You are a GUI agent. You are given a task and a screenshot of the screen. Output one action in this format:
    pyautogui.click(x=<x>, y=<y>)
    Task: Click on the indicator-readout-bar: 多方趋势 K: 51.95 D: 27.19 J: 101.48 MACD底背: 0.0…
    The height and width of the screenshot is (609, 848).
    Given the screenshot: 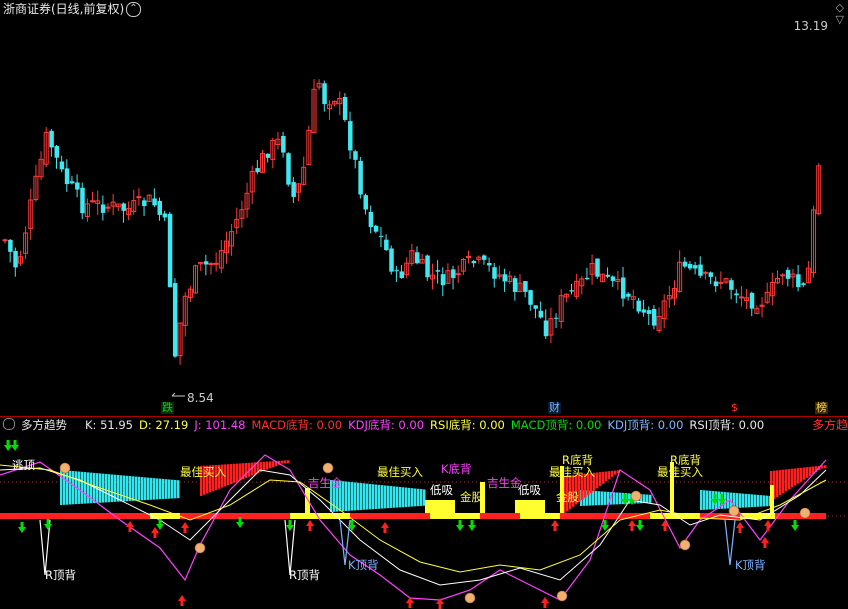 What is the action you would take?
    pyautogui.click(x=385, y=425)
    